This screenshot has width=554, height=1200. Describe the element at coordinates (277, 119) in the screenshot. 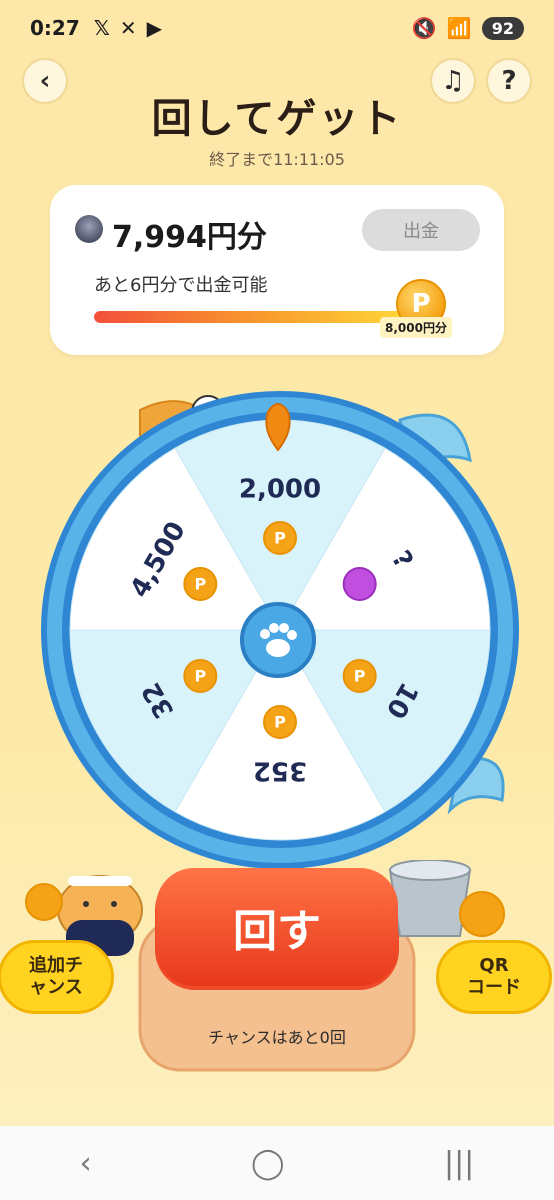

I see `page-title: 回してゲット` at that location.